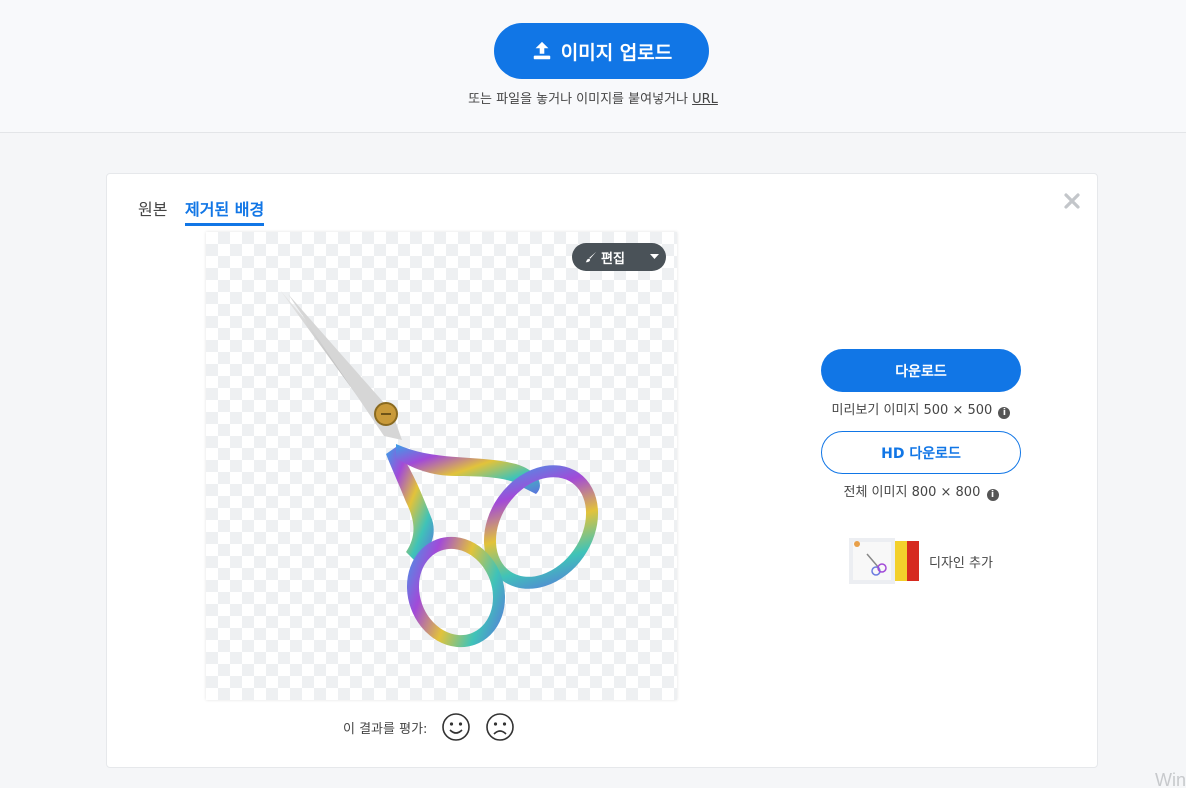 The height and width of the screenshot is (788, 1186). What do you see at coordinates (225, 211) in the screenshot?
I see `tab-removed-background: 제거된 배경` at bounding box center [225, 211].